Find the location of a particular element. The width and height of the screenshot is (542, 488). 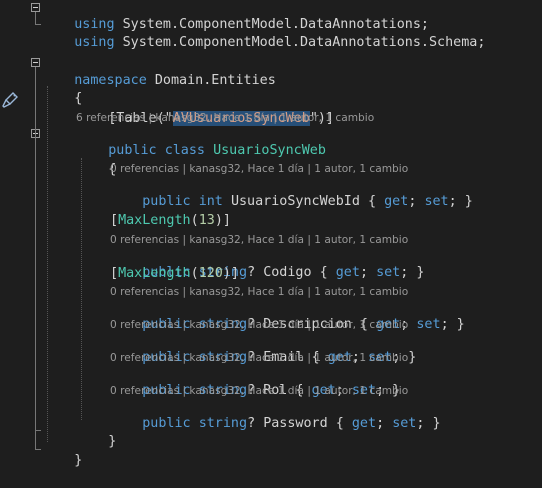

class-close-brace-line: } is located at coordinates (96, 432).